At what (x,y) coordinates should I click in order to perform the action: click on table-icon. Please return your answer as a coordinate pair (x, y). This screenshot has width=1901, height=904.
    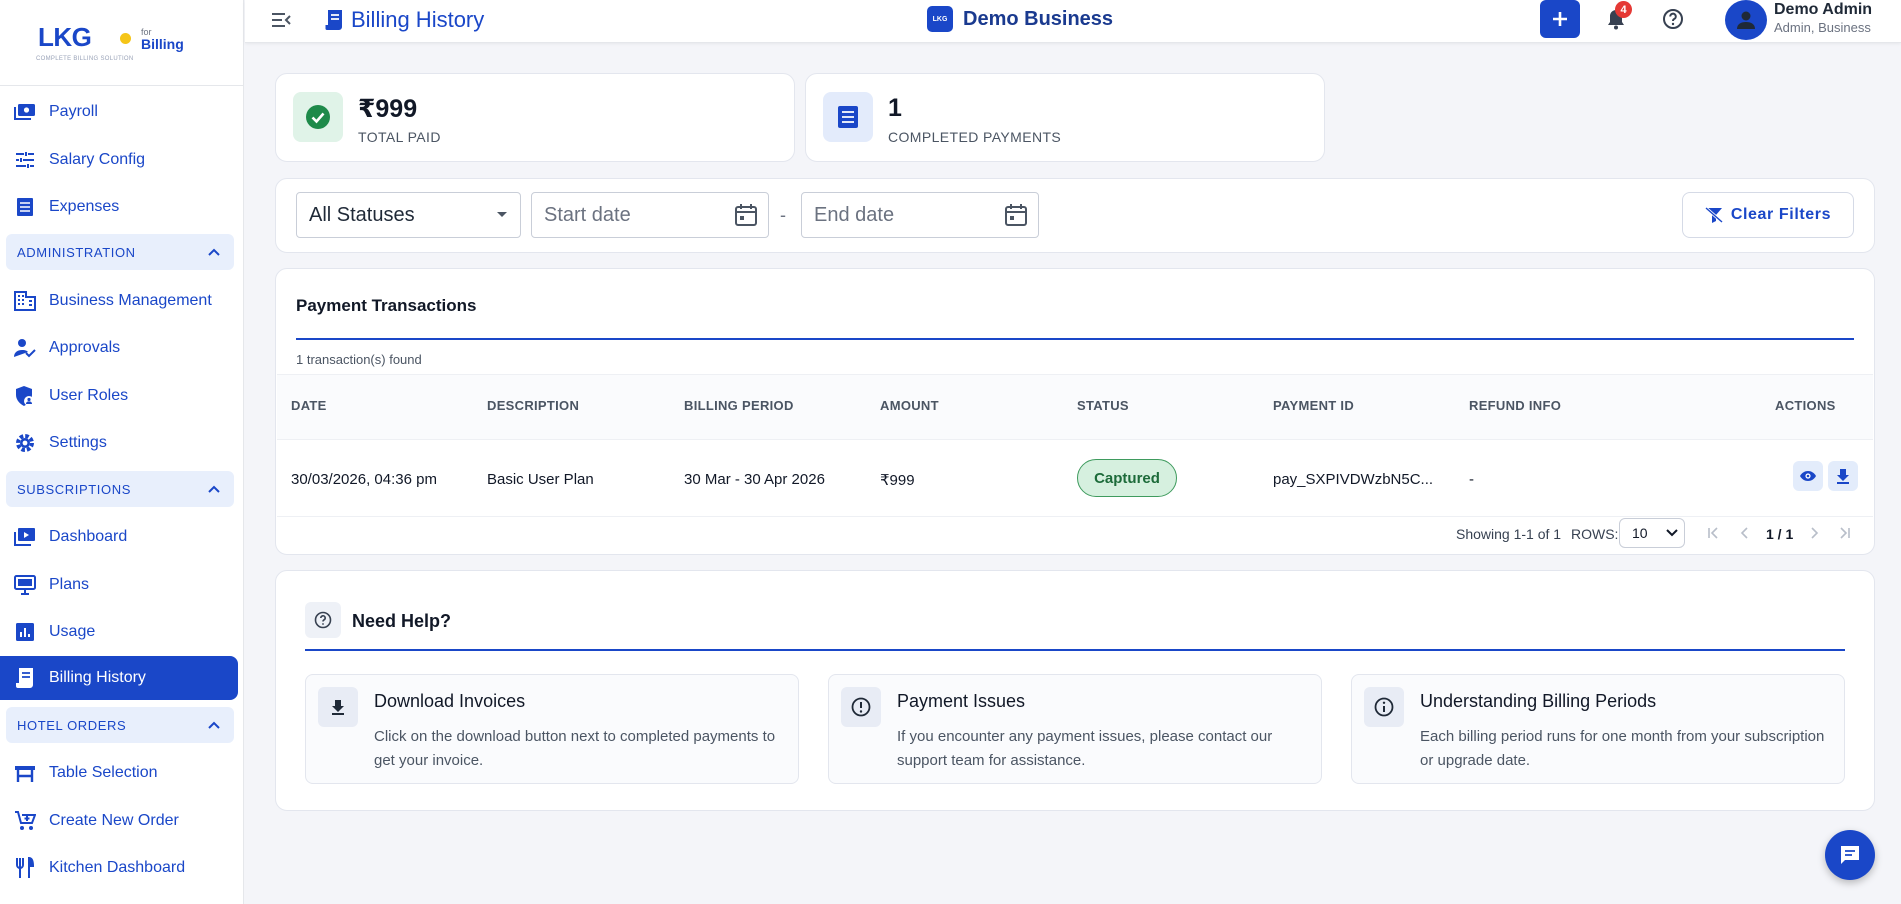
    Looking at the image, I should click on (25, 773).